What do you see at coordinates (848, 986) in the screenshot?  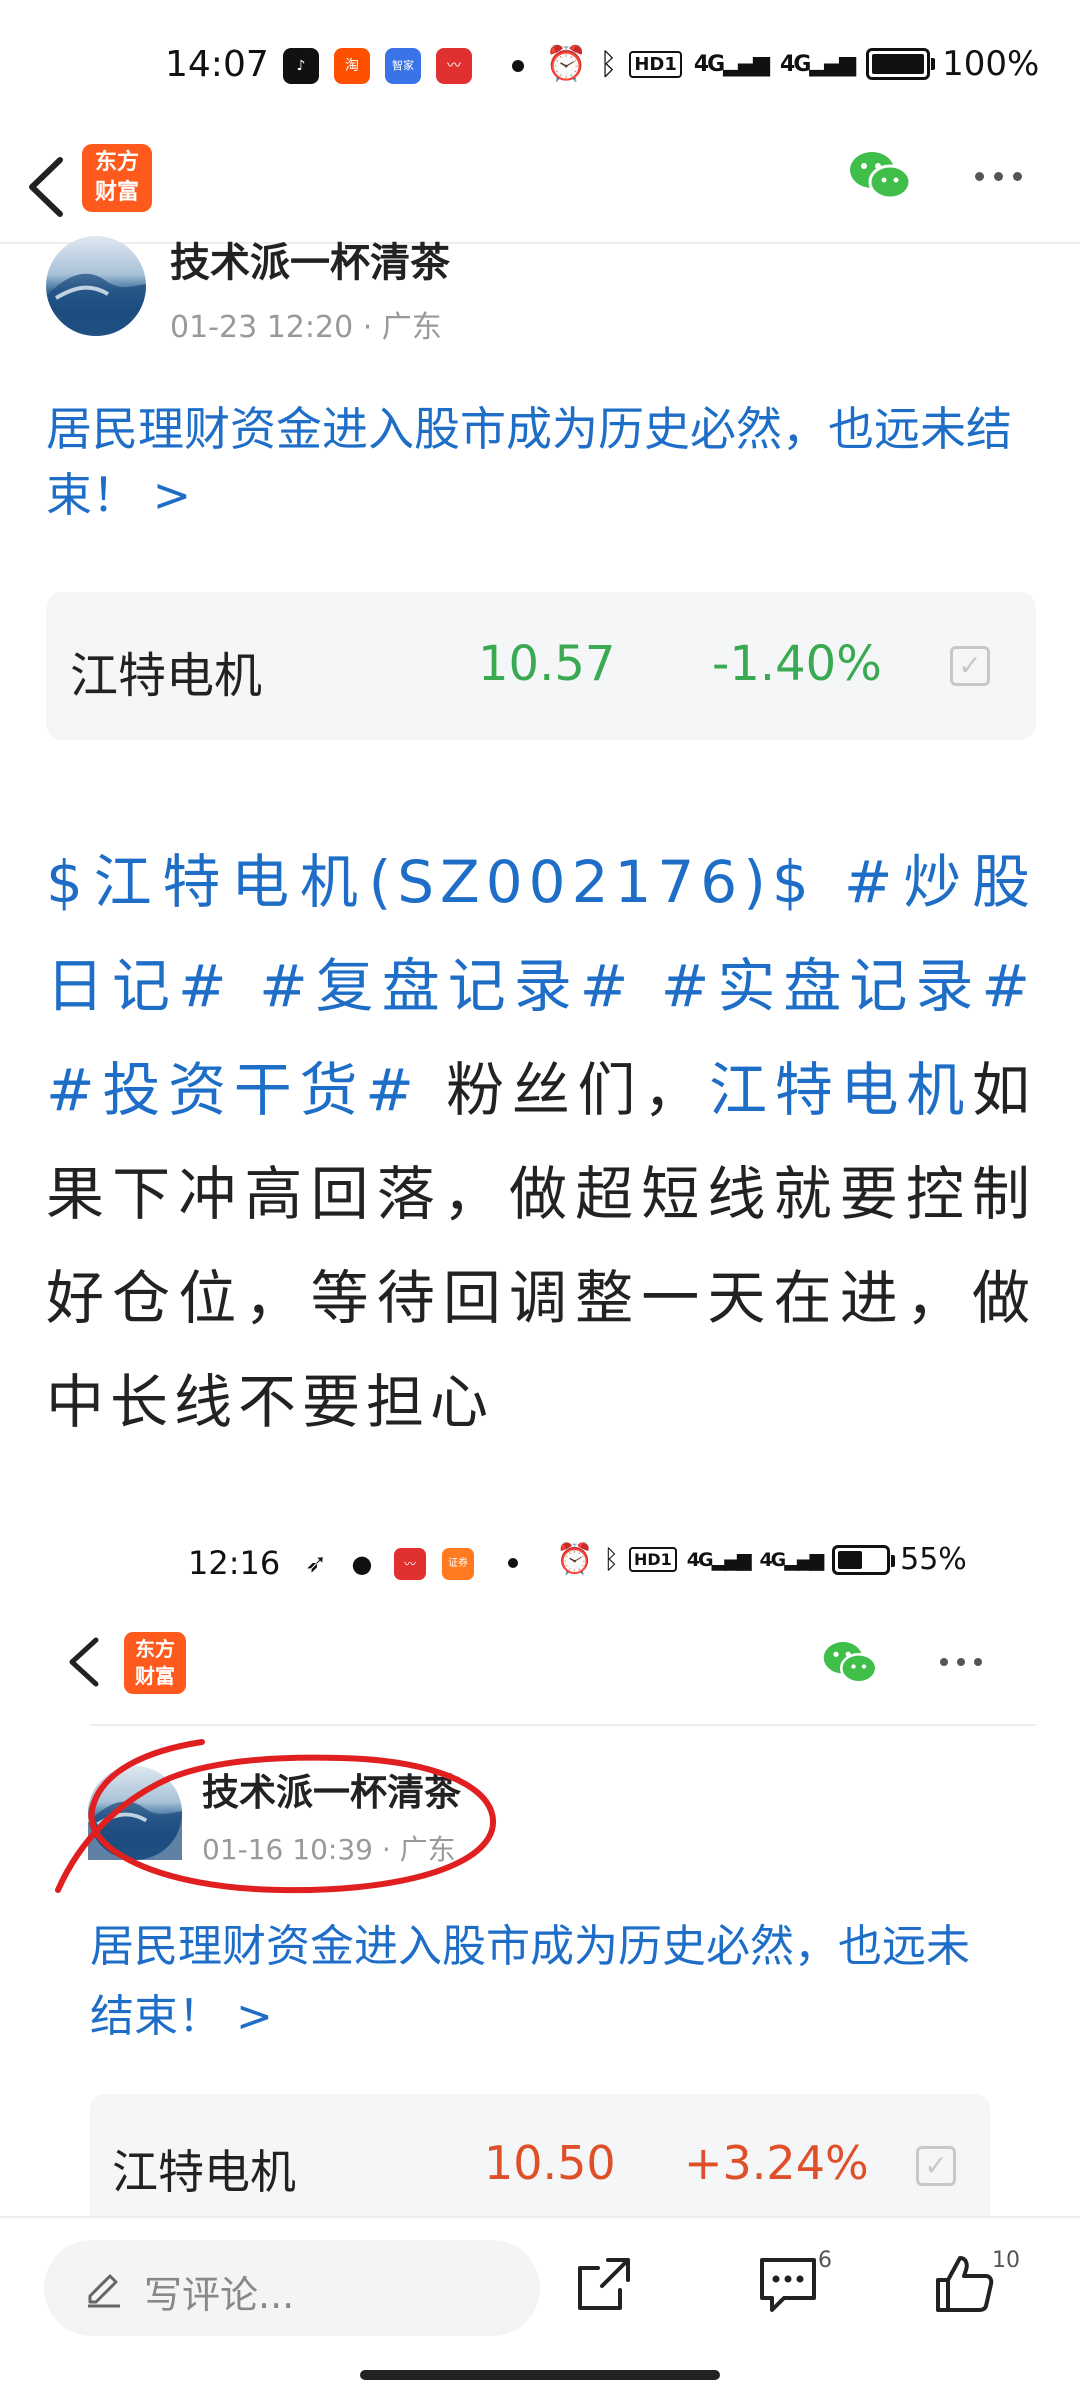 I see `topic-tag: #实盘记录#` at bounding box center [848, 986].